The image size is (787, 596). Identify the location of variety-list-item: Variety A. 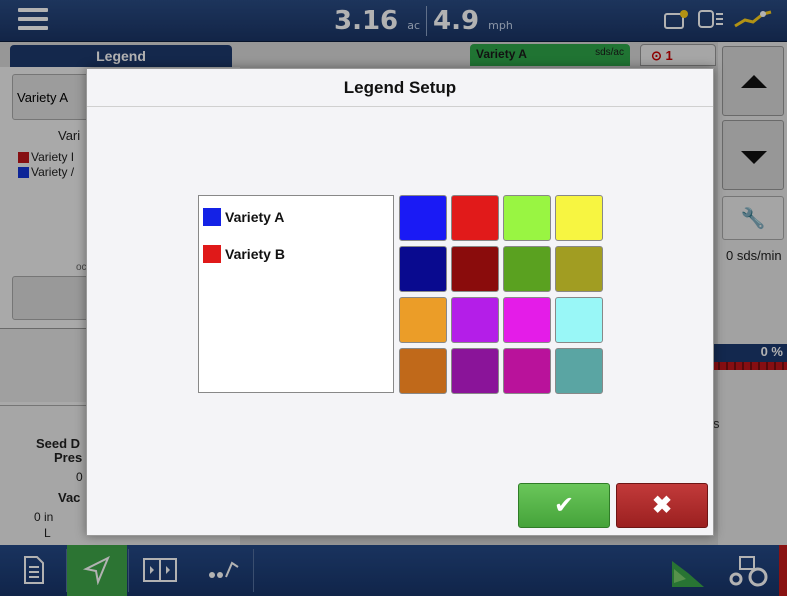
(243, 217).